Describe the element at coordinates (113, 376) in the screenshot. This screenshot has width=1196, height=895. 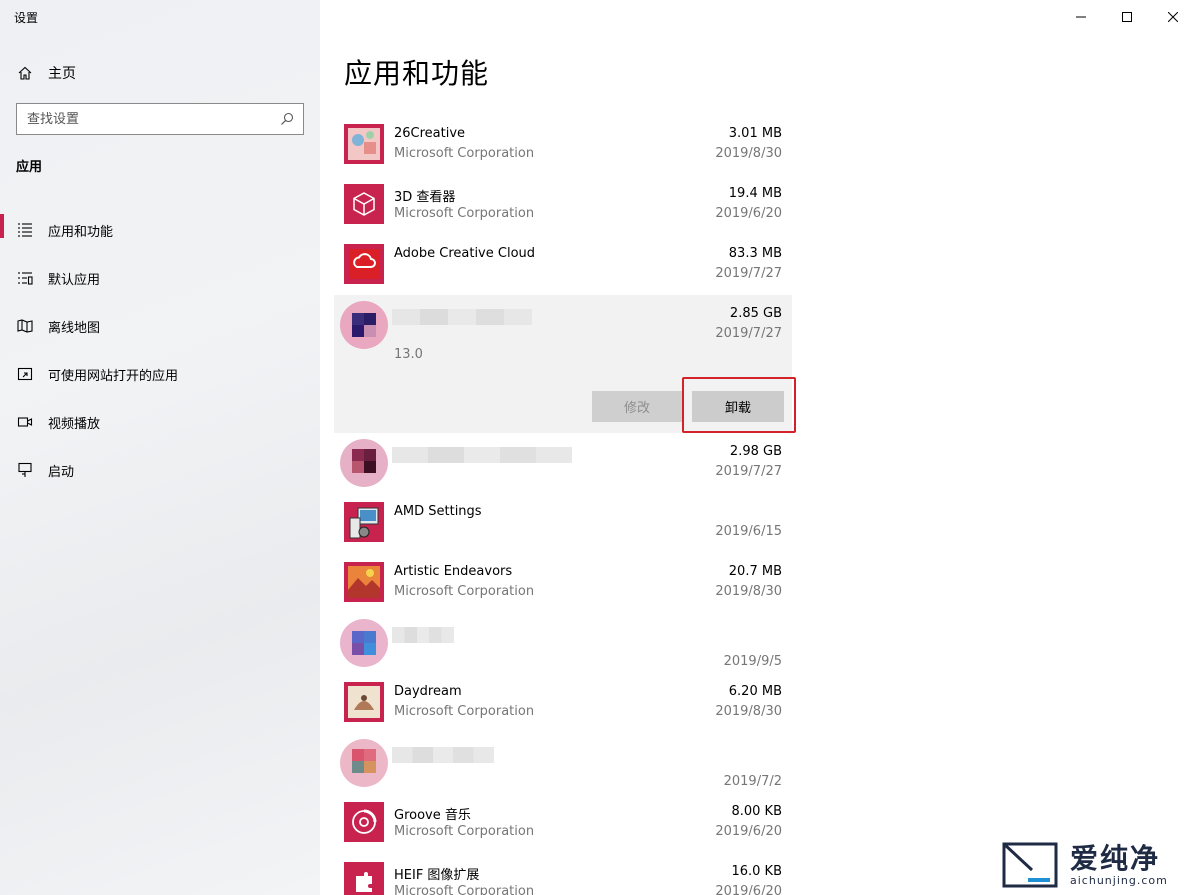
I see `sidebar-item-label: 可使用网站打开的应用` at that location.